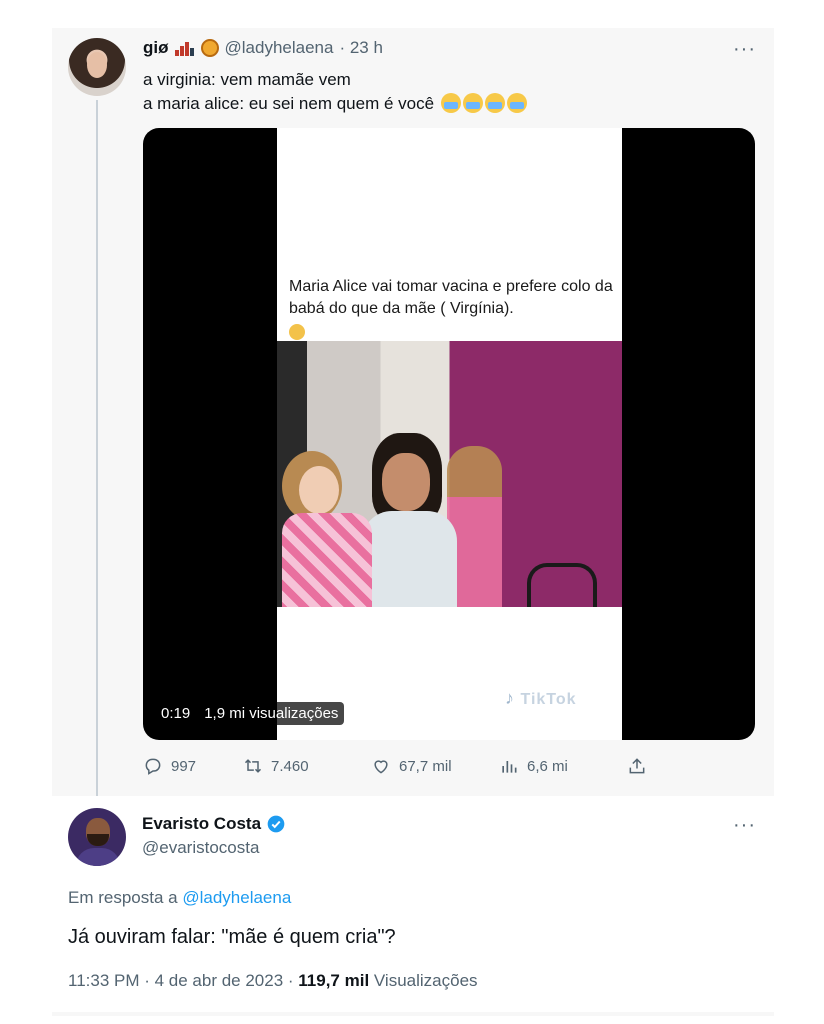 The image size is (824, 1024). I want to click on share-icon, so click(637, 766).